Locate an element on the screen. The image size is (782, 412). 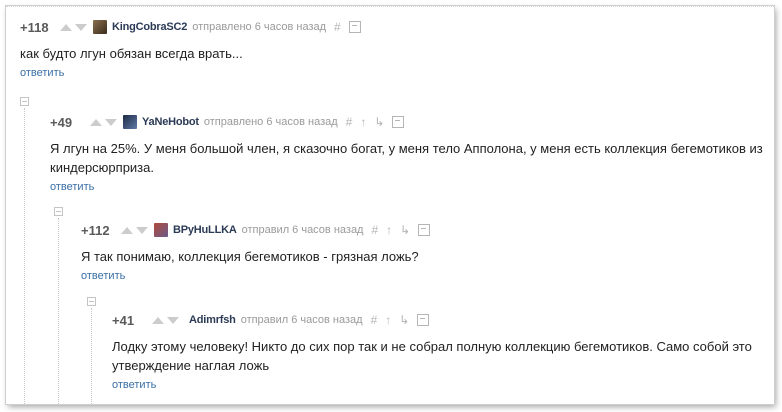
comment-author: KingCobraSC2 is located at coordinates (149, 27).